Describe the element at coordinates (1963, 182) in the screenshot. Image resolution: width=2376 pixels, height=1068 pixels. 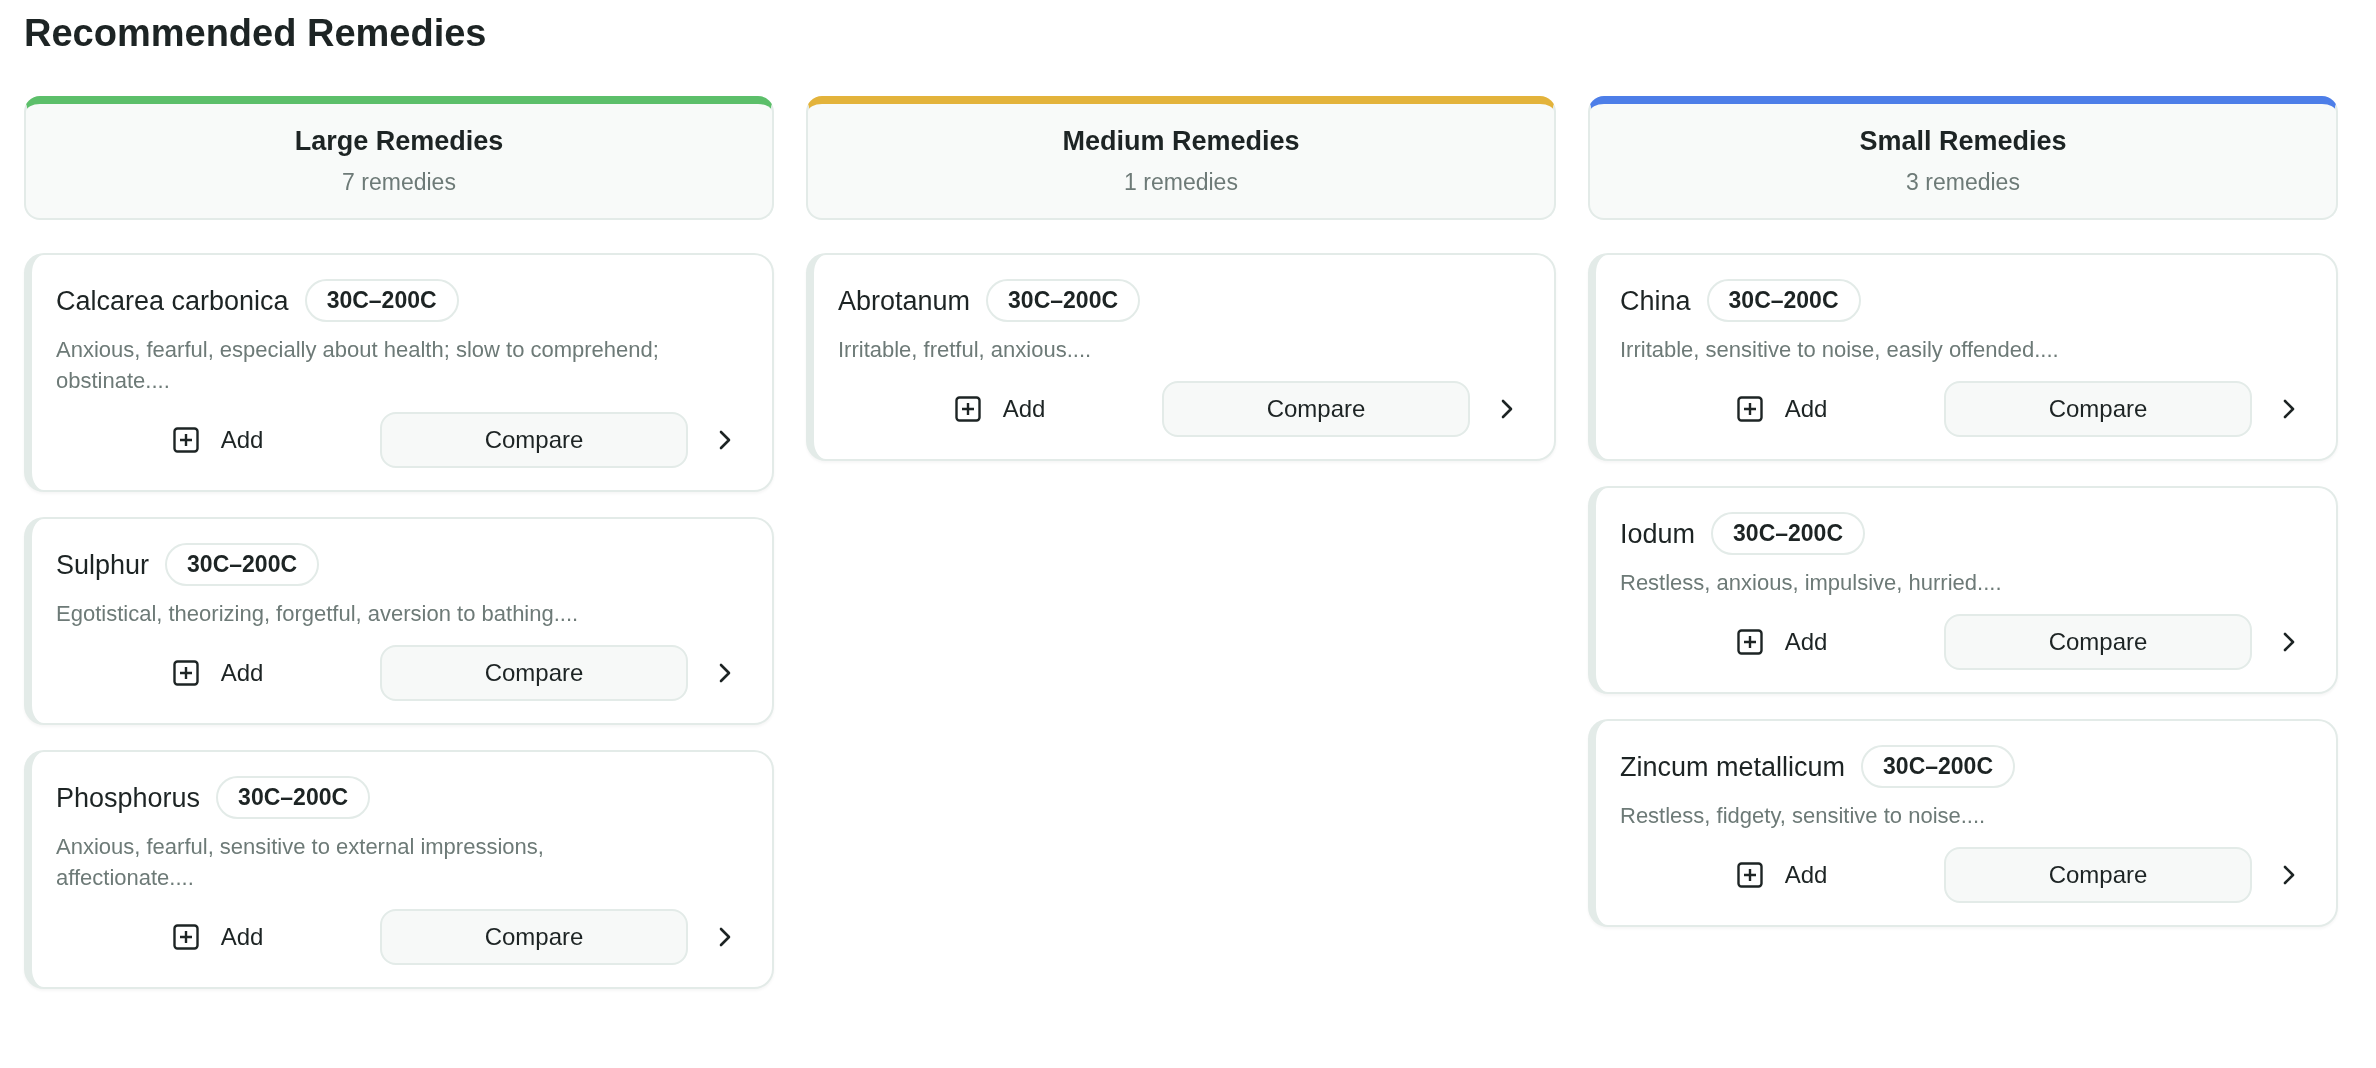
I see `remedy-count: 3 remedies` at that location.